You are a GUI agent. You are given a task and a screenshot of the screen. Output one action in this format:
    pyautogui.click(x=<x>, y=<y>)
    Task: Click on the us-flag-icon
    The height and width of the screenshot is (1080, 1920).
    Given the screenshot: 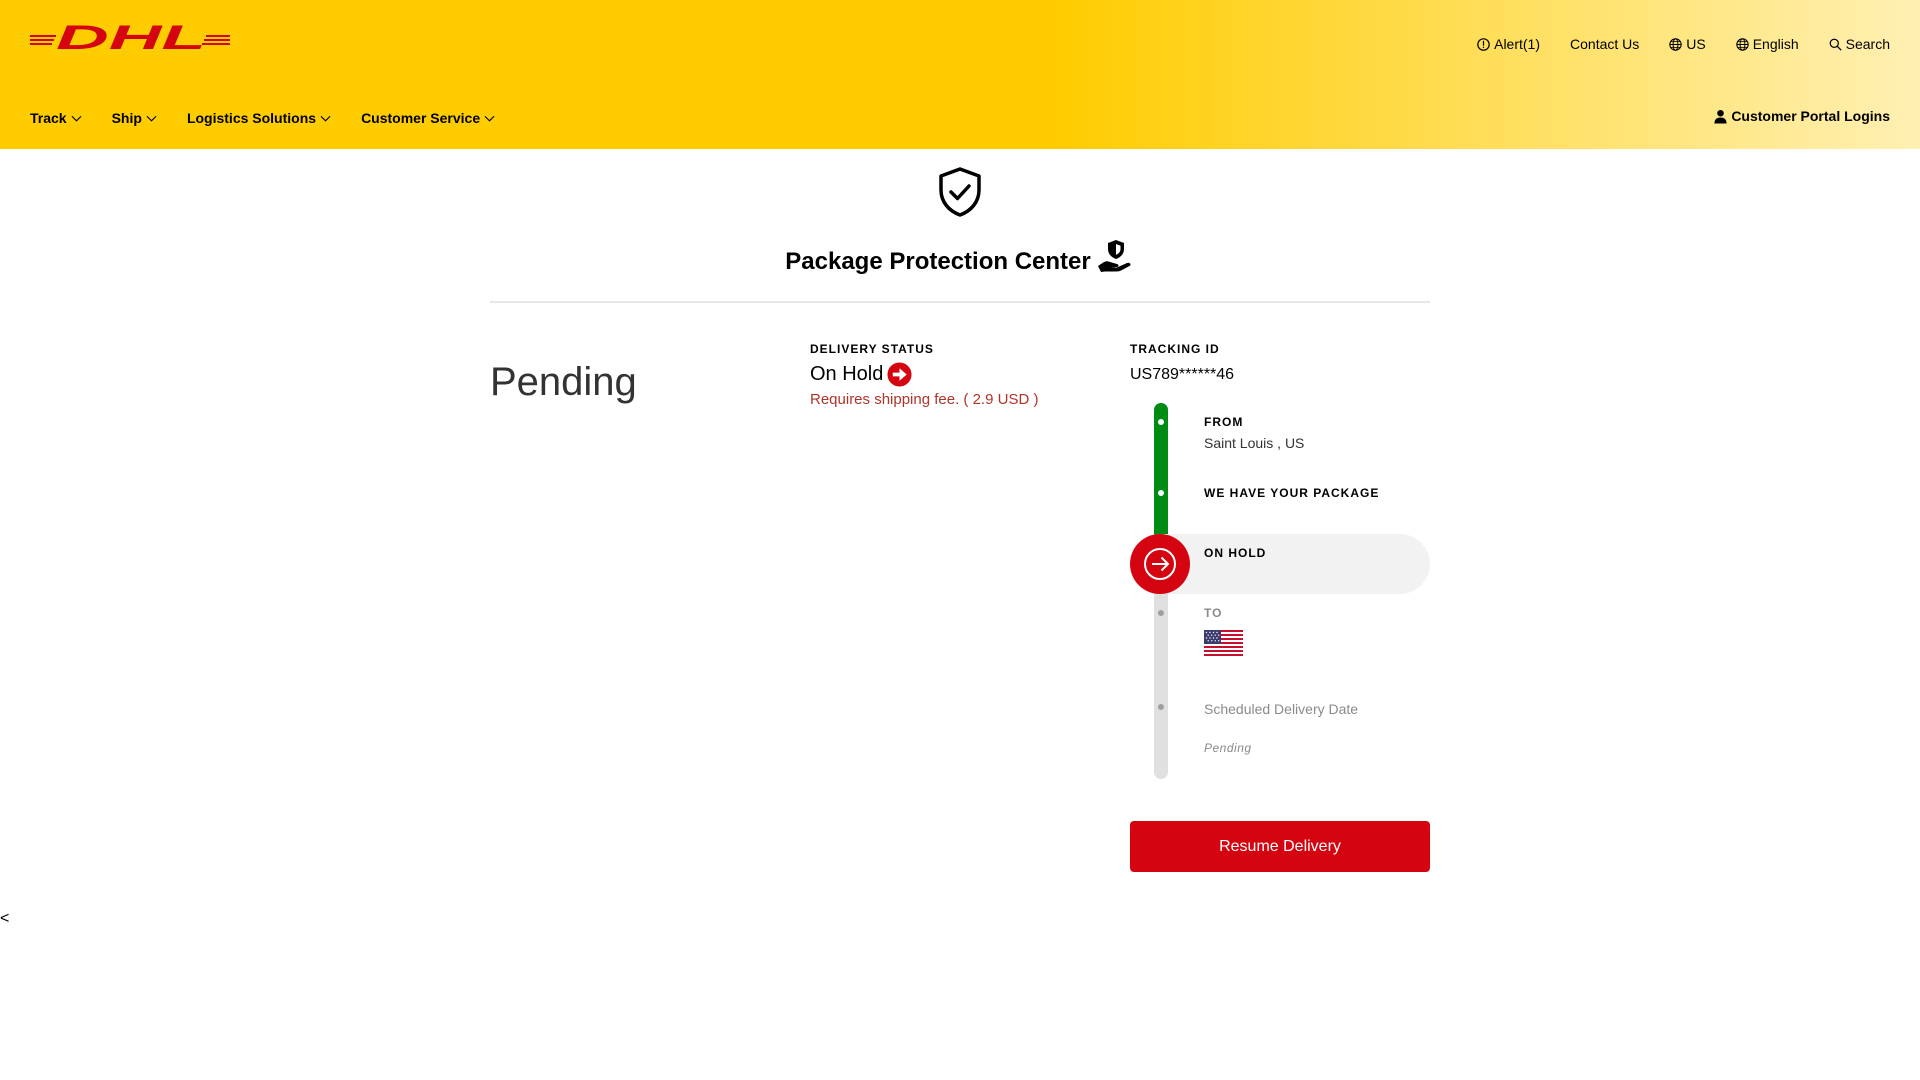 What is the action you would take?
    pyautogui.click(x=1223, y=643)
    